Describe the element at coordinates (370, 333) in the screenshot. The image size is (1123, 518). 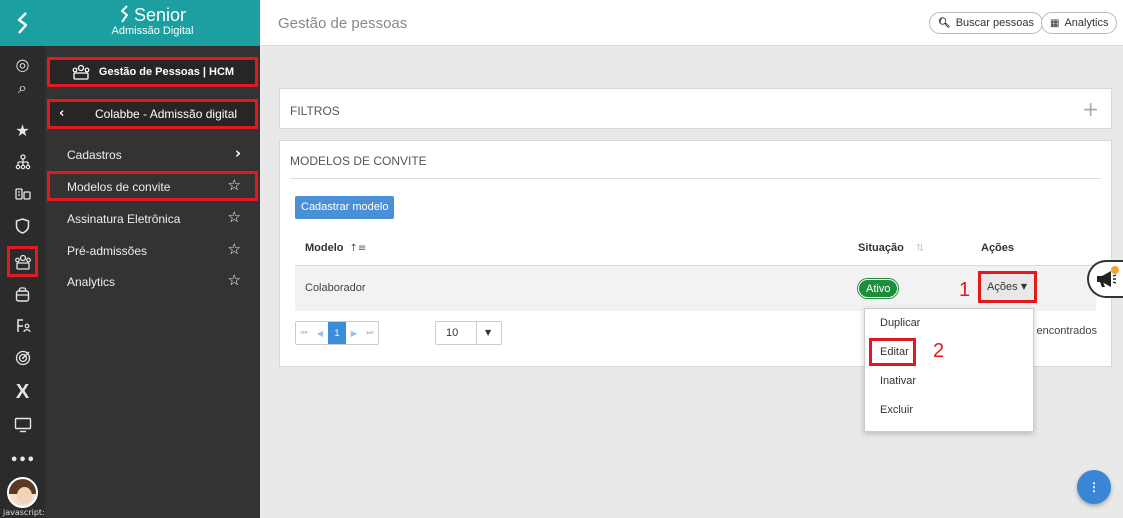
I see `last-page-button: ⏭` at that location.